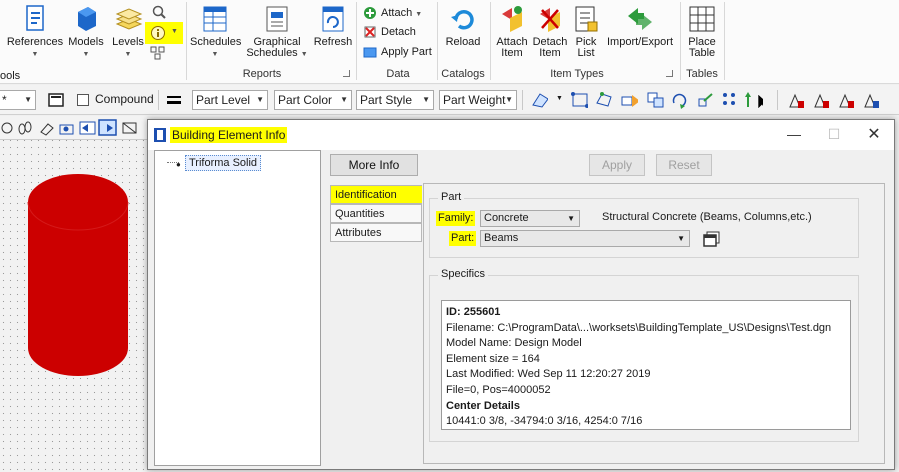 Image resolution: width=899 pixels, height=472 pixels. Describe the element at coordinates (512, 31) in the screenshot. I see `attach-item-button: Attach Item` at that location.